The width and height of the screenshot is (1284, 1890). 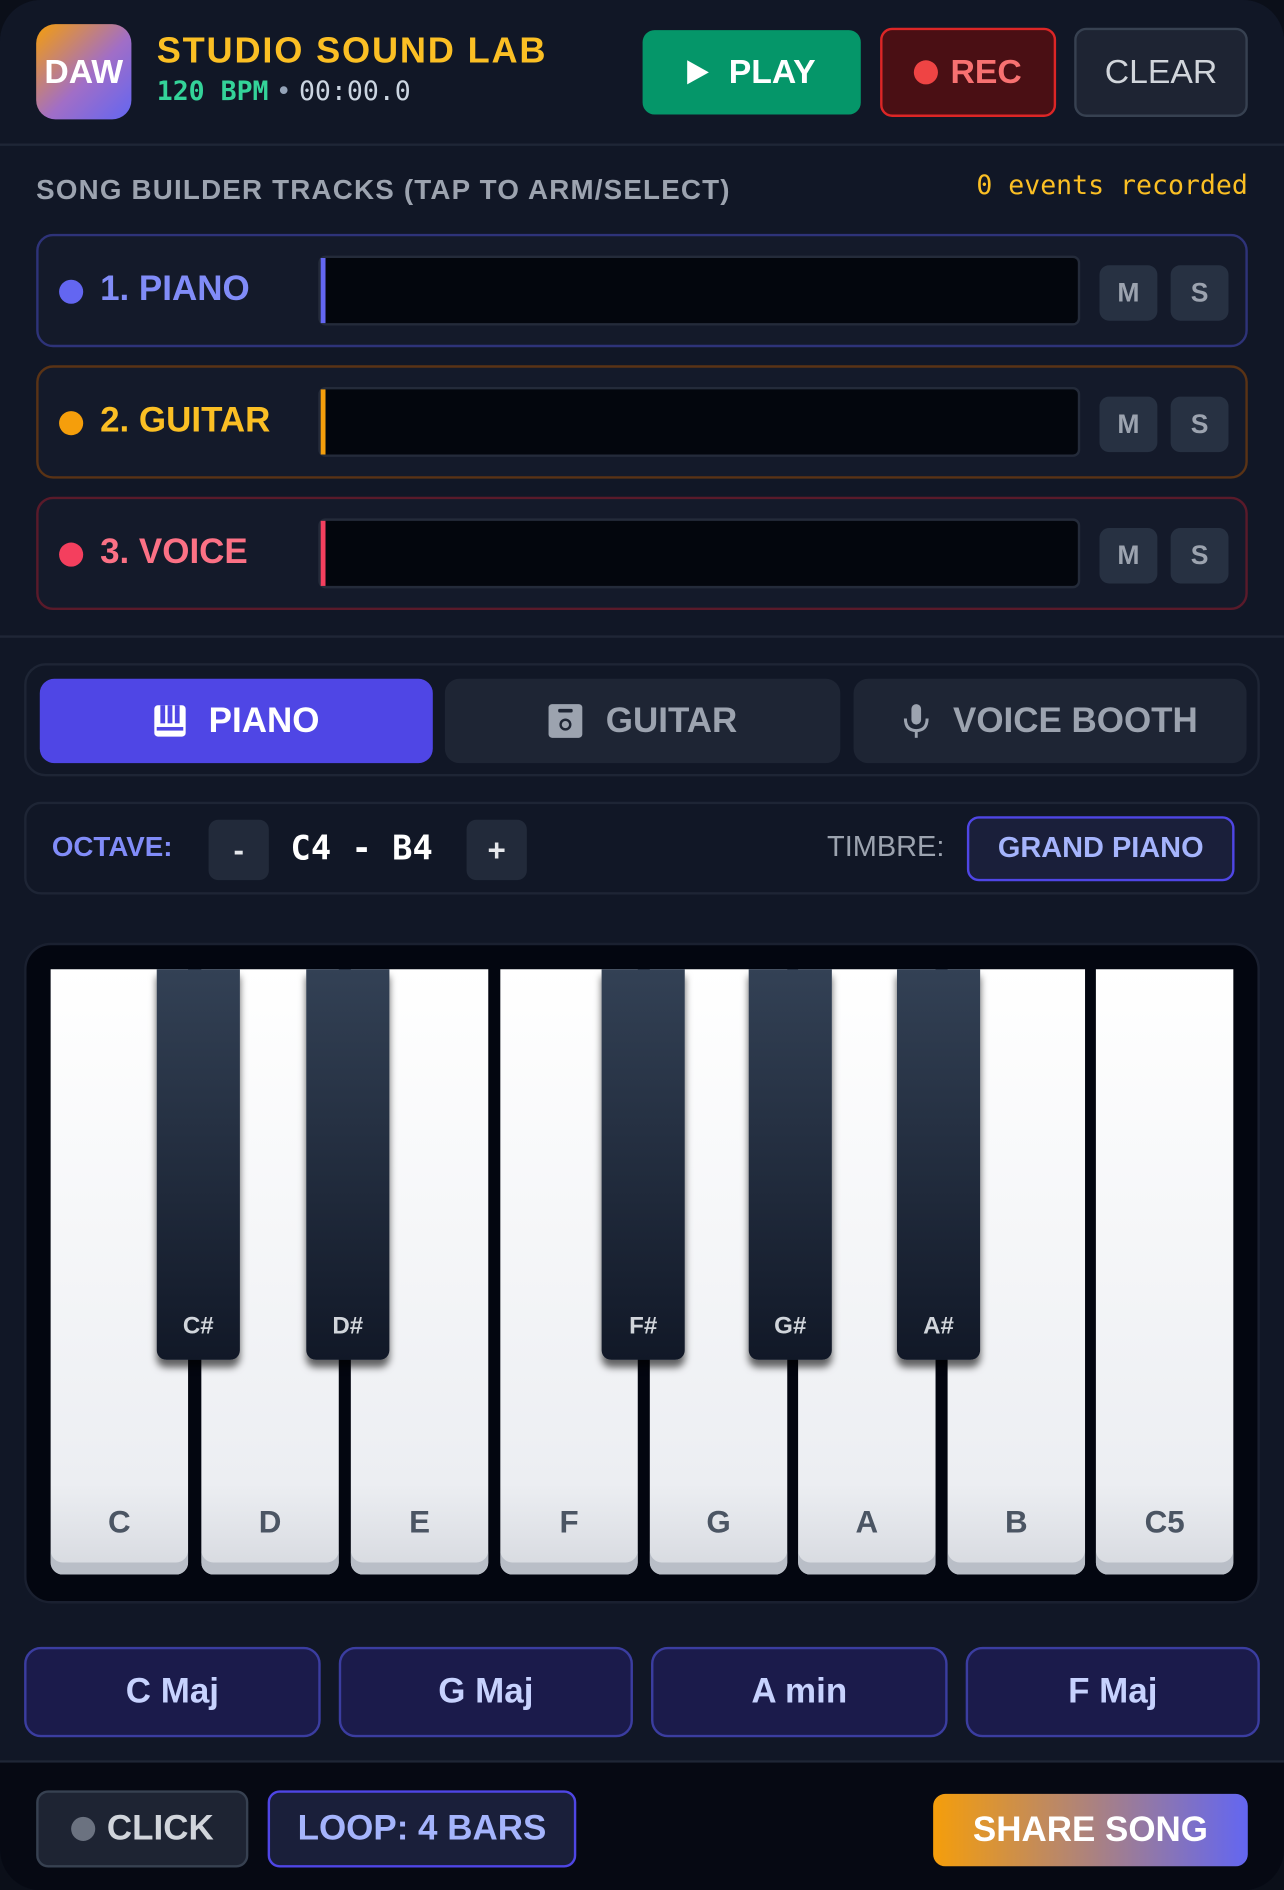 What do you see at coordinates (772, 72) in the screenshot?
I see `play-button-label: PLAY` at bounding box center [772, 72].